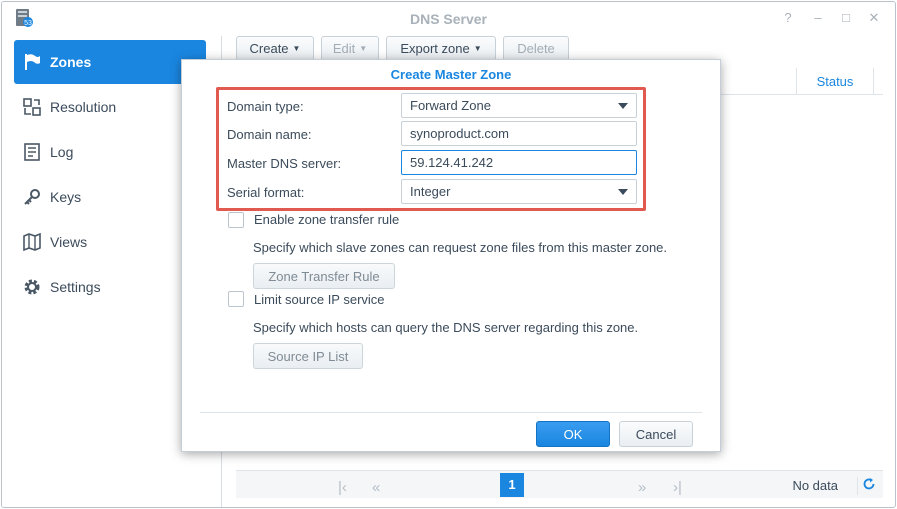 This screenshot has width=897, height=509. I want to click on sidebar-item-label: Keys, so click(66, 197).